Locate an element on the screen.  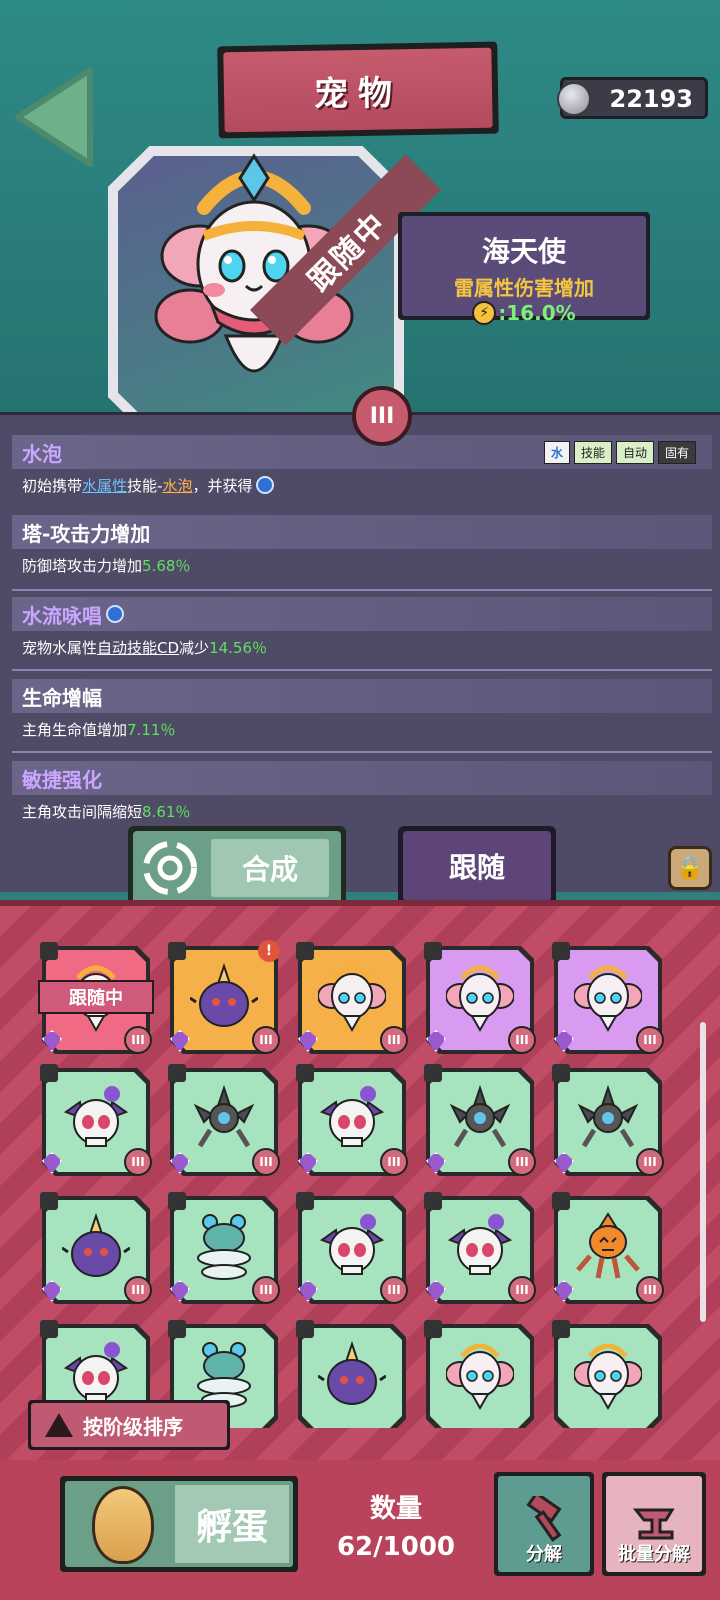
hammer-icon is located at coordinates (544, 1519).